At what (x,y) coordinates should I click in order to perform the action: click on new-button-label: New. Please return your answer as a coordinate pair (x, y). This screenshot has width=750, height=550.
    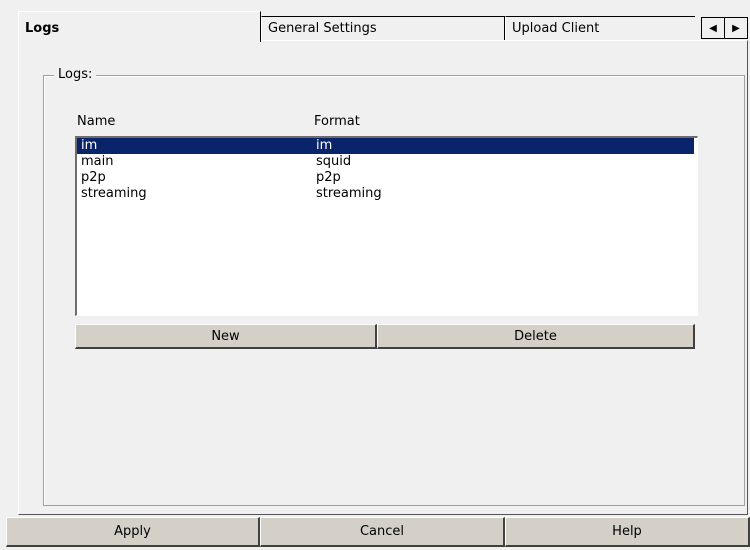
    Looking at the image, I should click on (225, 336).